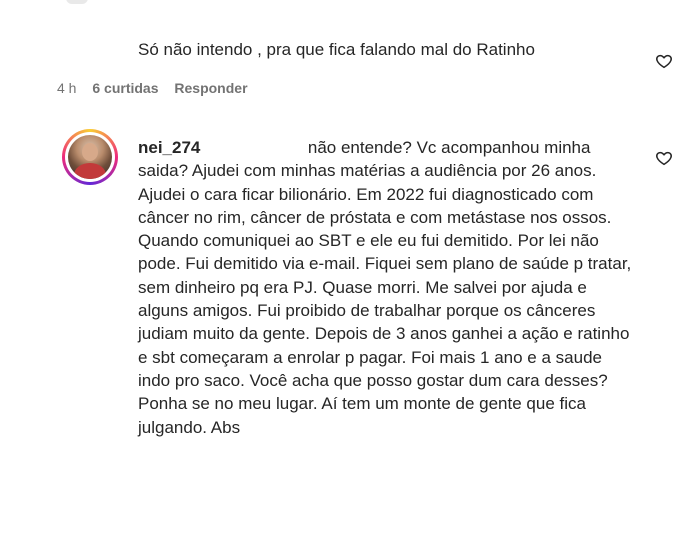 The height and width of the screenshot is (541, 674). I want to click on previous-comment-edge, so click(77, 2).